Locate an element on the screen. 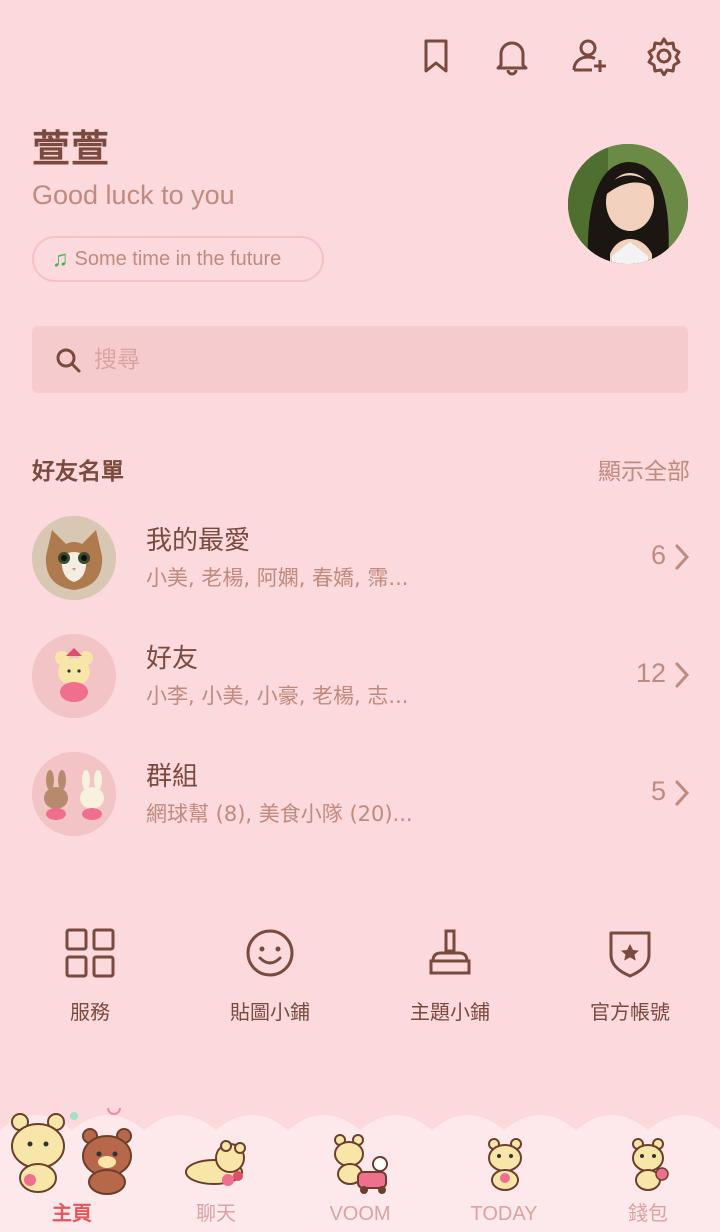 The height and width of the screenshot is (1232, 720). favorites-thumbnail is located at coordinates (74, 558).